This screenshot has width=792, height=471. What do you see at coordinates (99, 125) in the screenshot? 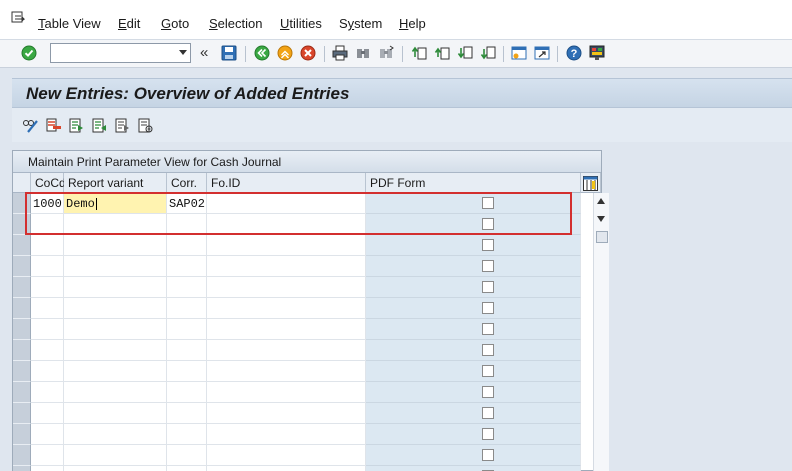
I see `previous-entry-icon` at bounding box center [99, 125].